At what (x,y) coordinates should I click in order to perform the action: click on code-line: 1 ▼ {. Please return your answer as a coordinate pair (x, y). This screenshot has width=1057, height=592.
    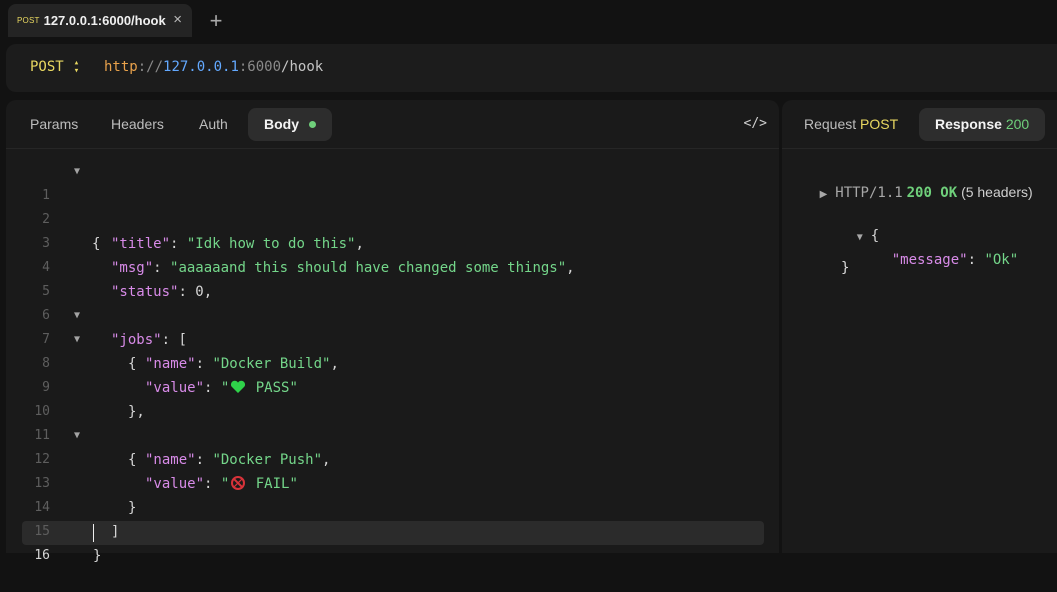
    Looking at the image, I should click on (392, 206).